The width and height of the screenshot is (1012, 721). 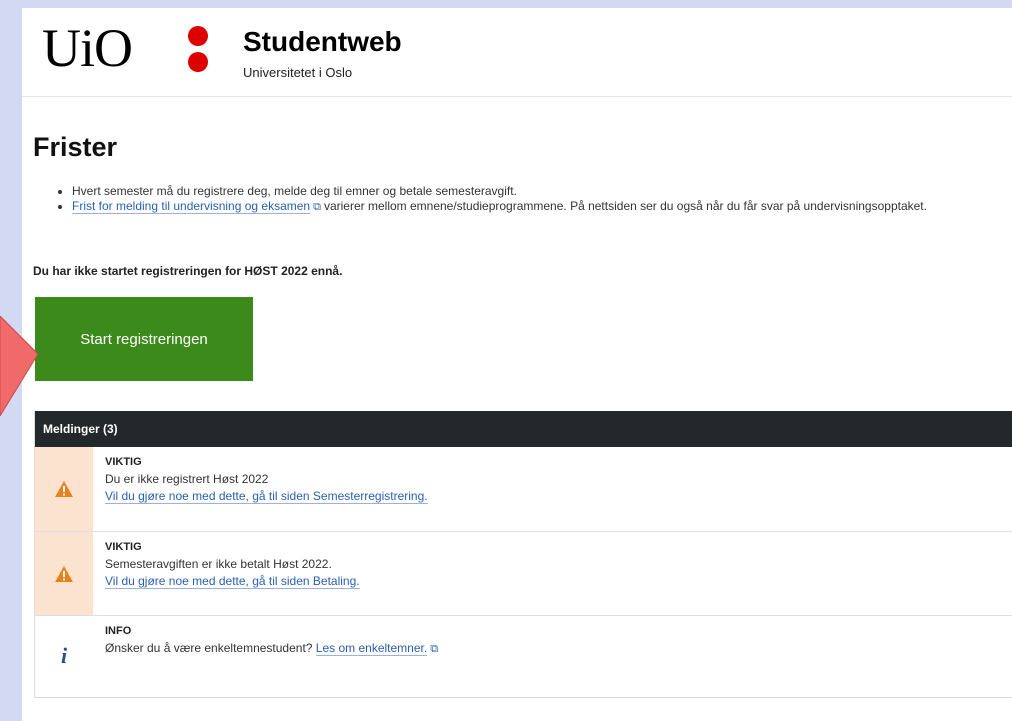 I want to click on uio-logo: UiO, so click(x=87, y=48).